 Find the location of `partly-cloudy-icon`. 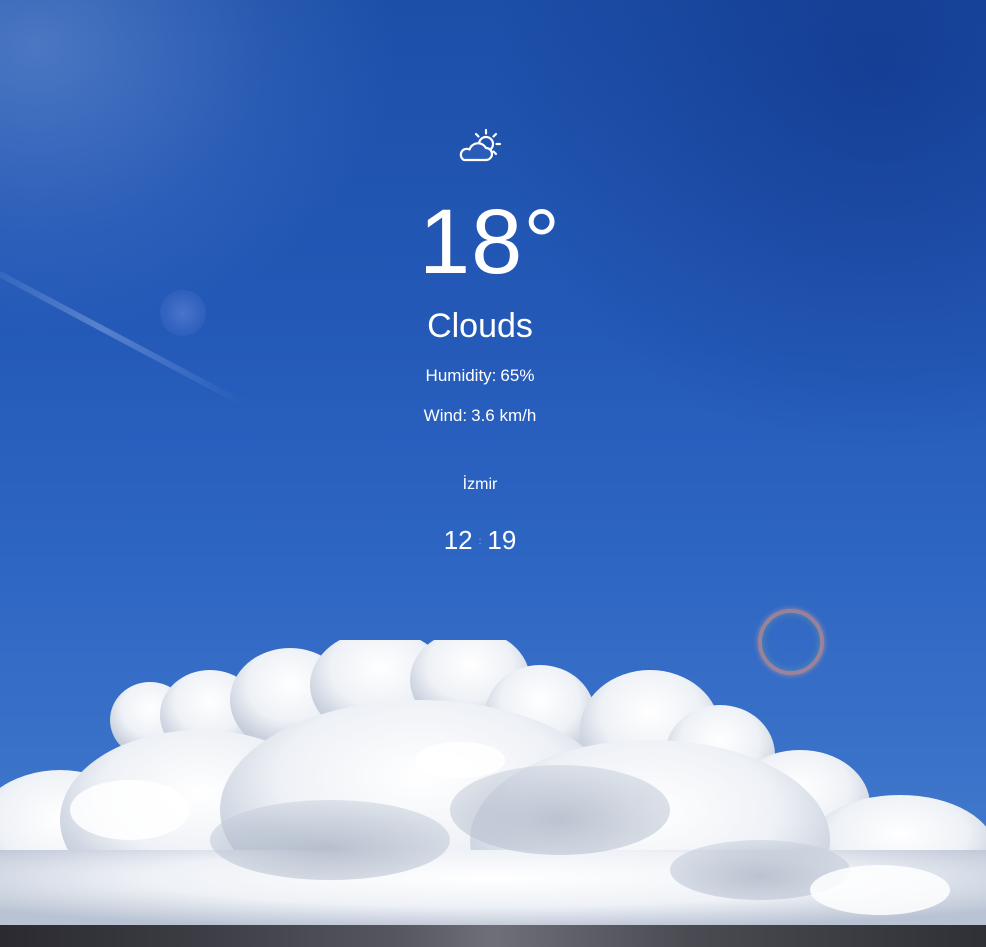

partly-cloudy-icon is located at coordinates (480, 145).